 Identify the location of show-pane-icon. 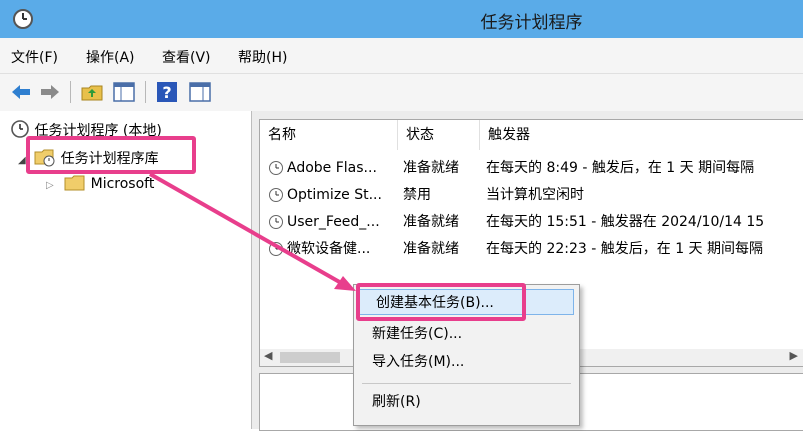
(124, 92).